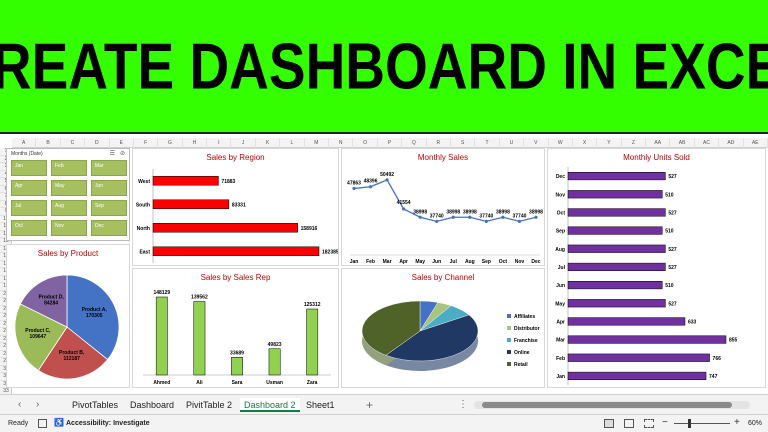  Describe the element at coordinates (292, 143) in the screenshot. I see `column-header-L: L` at that location.